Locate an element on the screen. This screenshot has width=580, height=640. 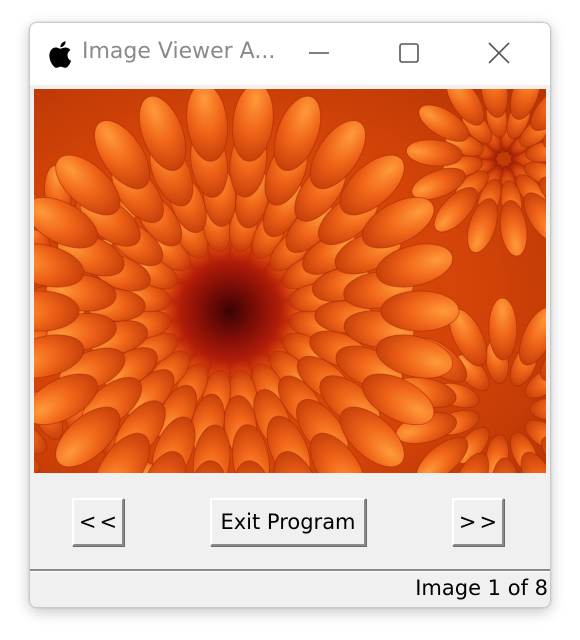
close-button is located at coordinates (499, 53).